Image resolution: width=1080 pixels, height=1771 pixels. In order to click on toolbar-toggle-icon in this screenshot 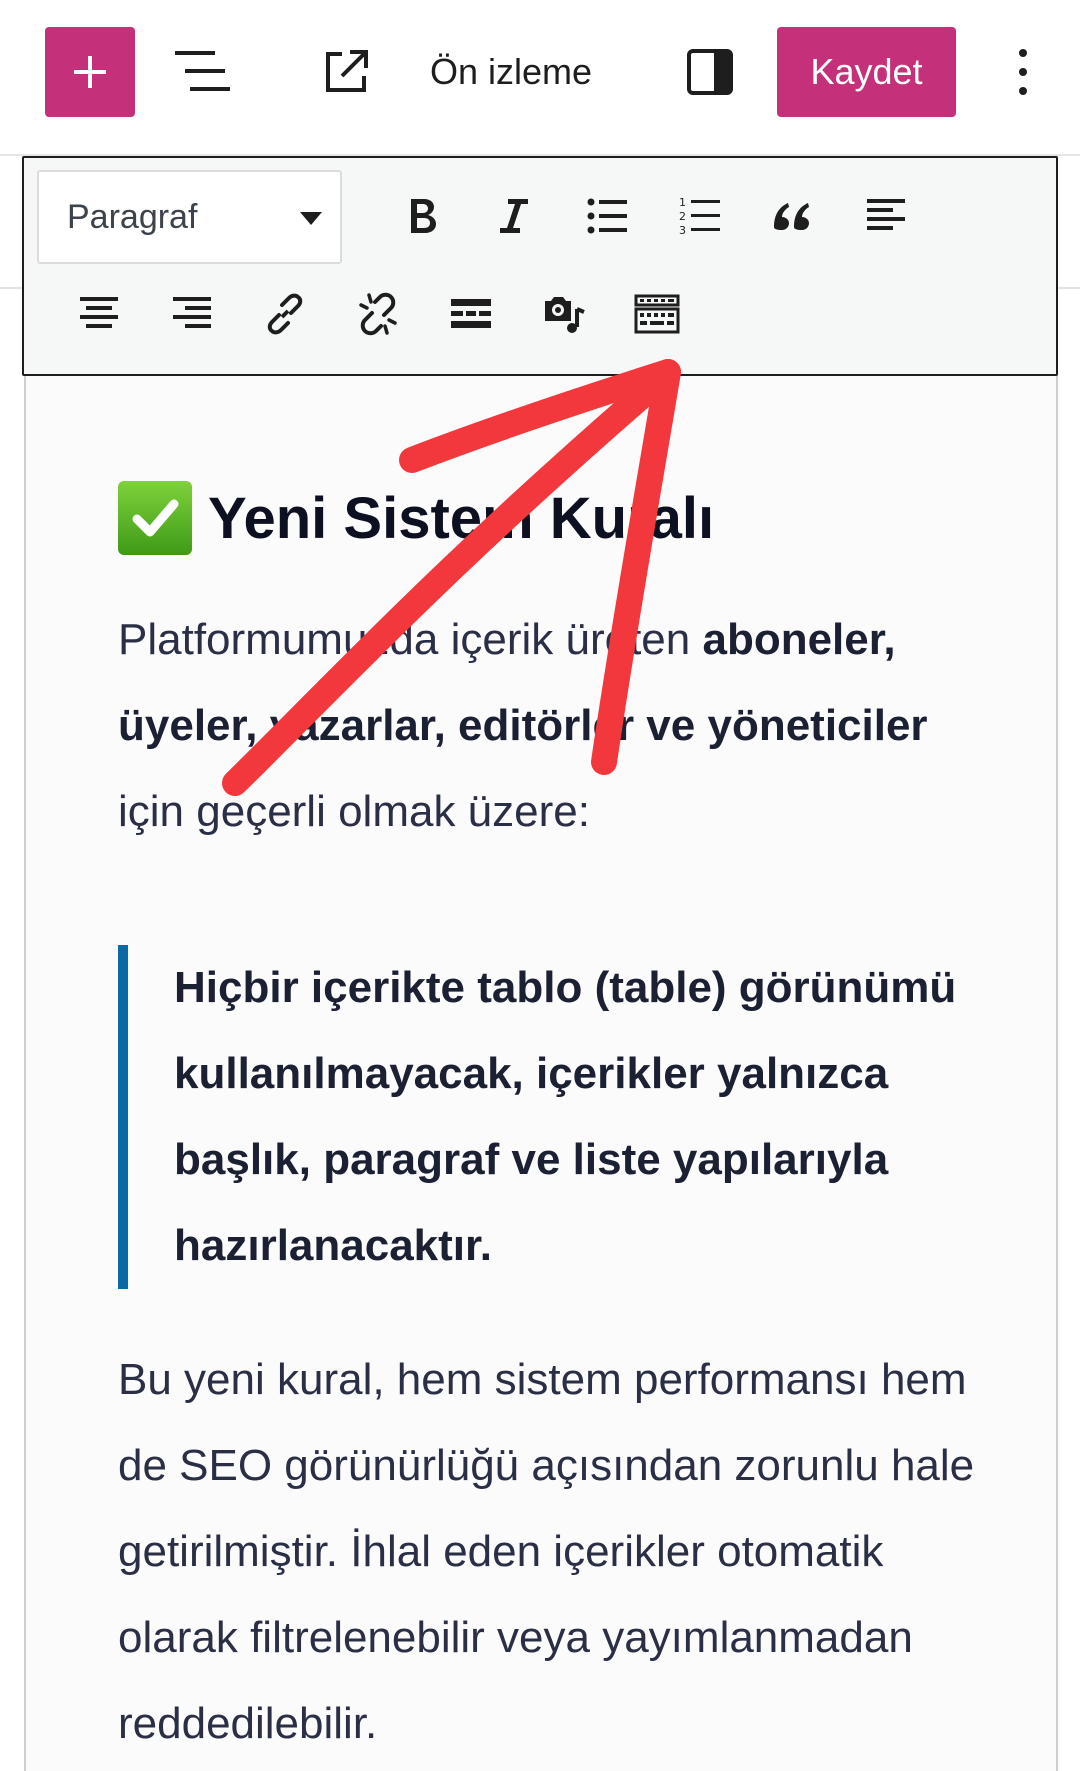, I will do `click(657, 314)`.